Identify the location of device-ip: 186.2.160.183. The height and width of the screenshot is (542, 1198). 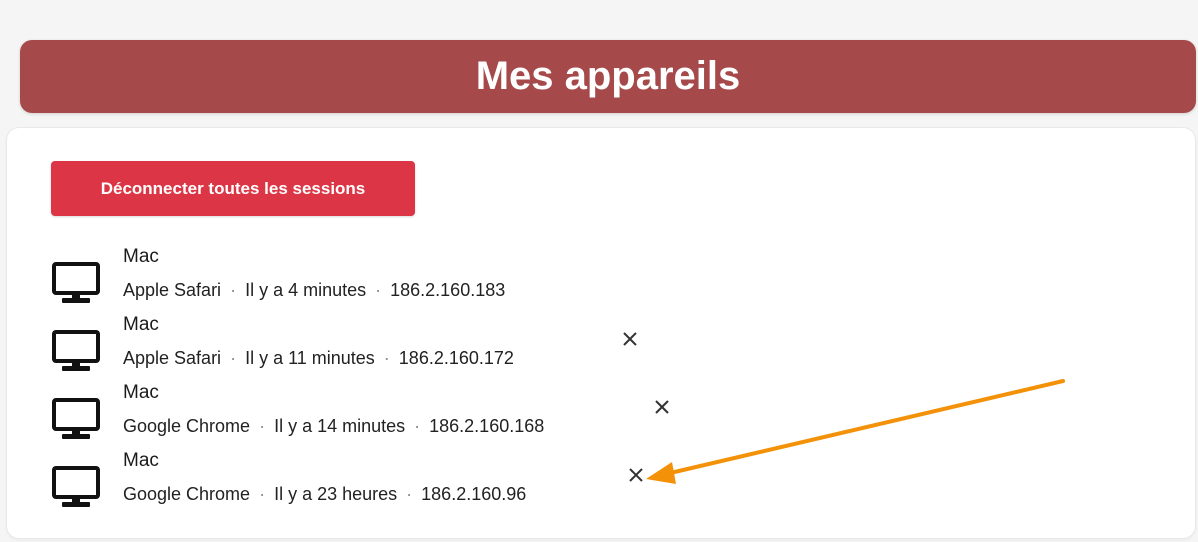
(448, 290).